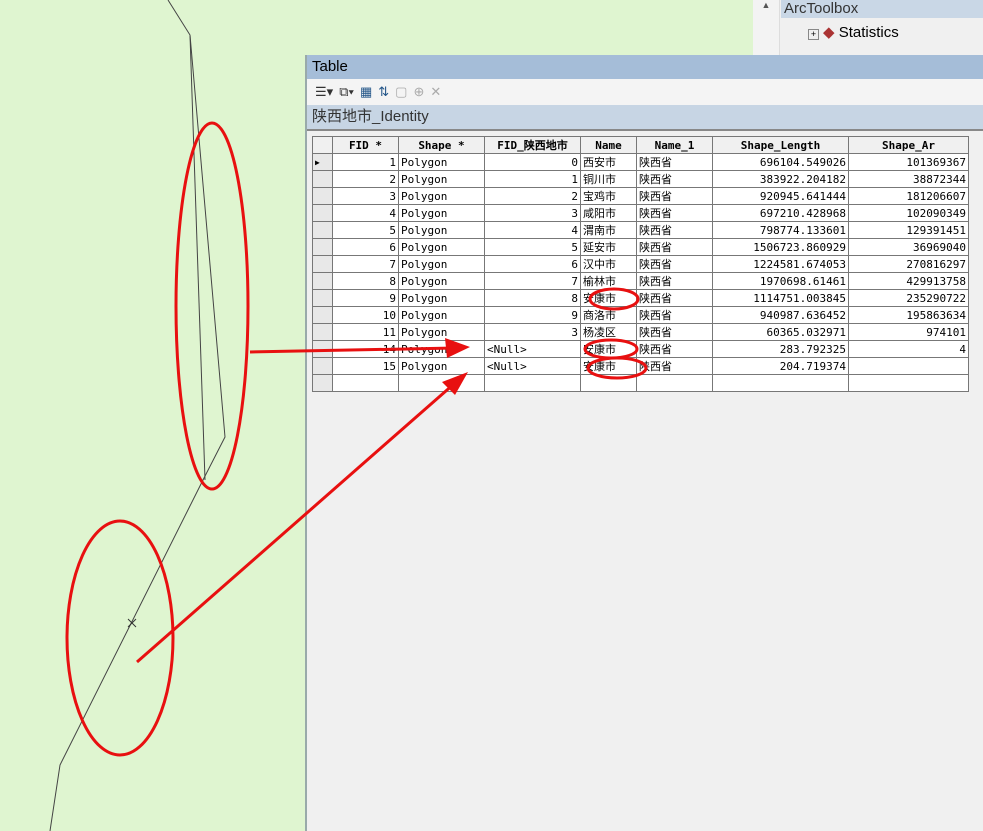  I want to click on table-cell: 102090349, so click(908, 213).